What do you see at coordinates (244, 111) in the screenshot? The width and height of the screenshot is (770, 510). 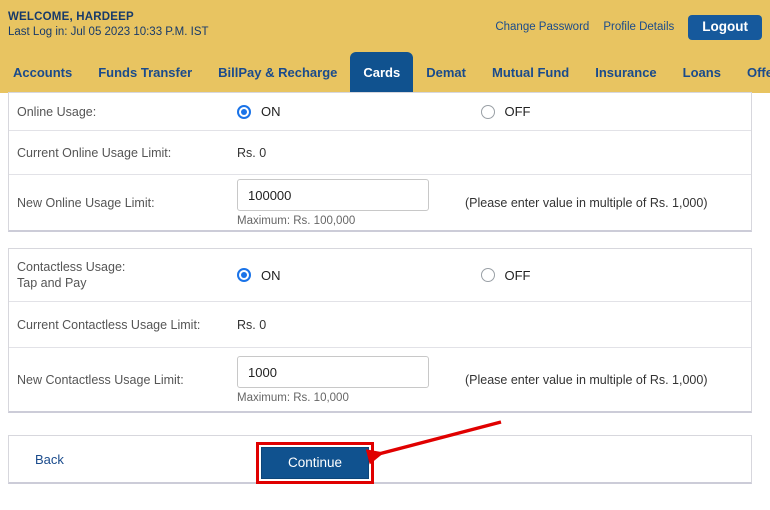 I see `radio-online-on` at bounding box center [244, 111].